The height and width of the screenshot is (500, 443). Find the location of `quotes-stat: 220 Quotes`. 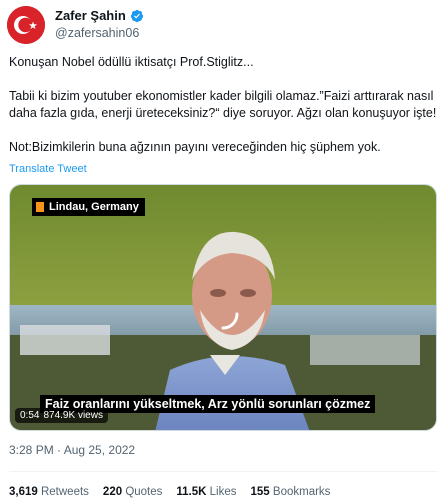

quotes-stat: 220 Quotes is located at coordinates (132, 492).